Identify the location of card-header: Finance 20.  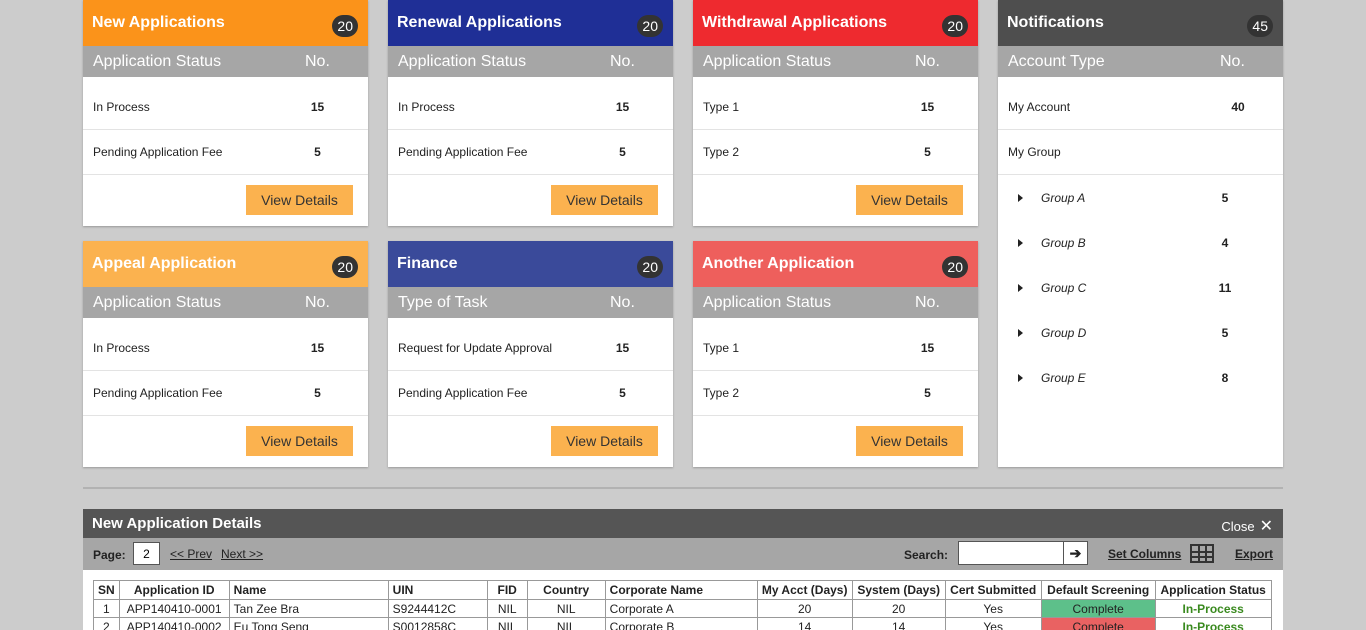
(530, 264).